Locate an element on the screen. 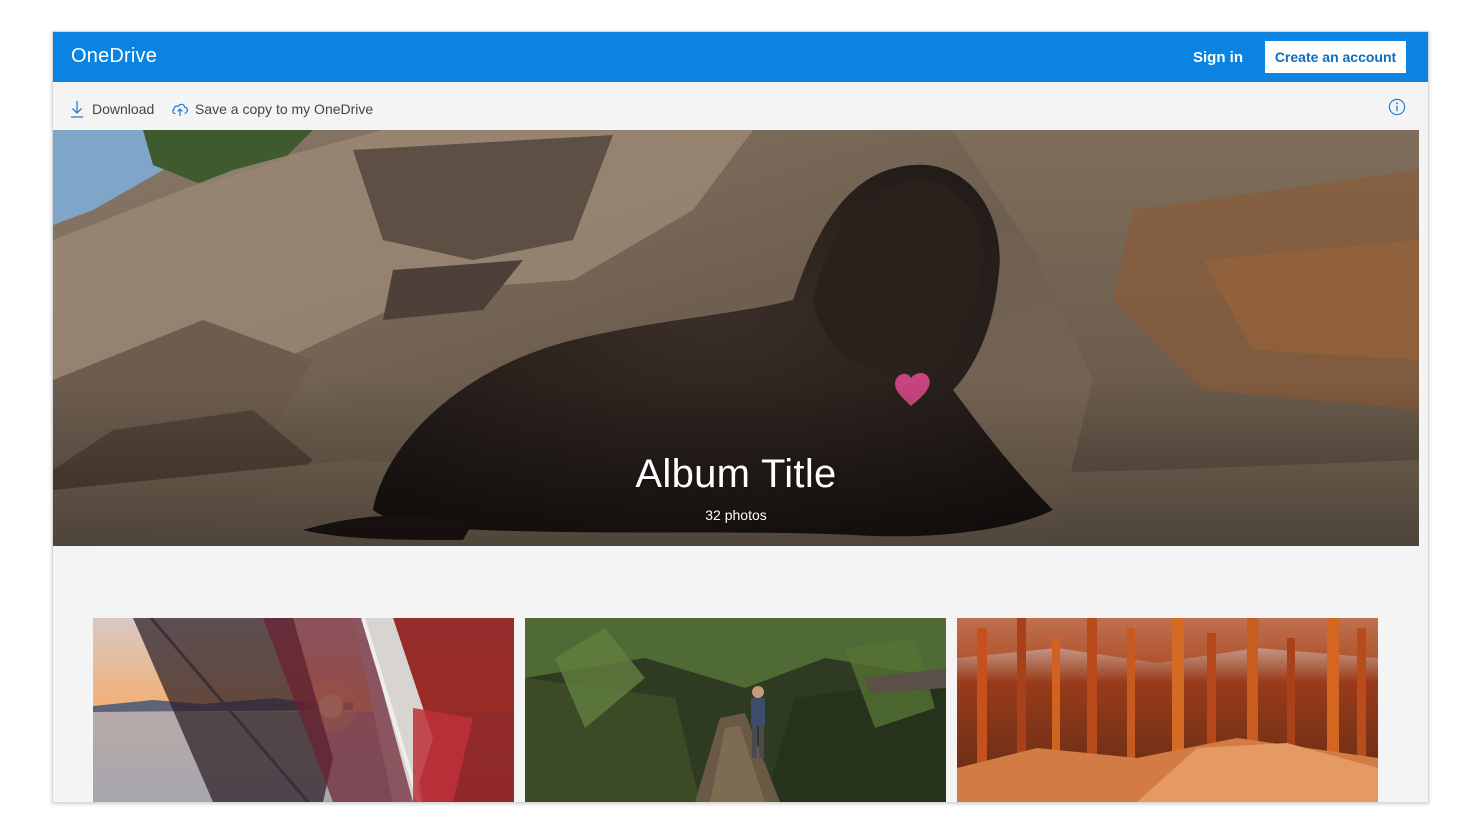 The width and height of the screenshot is (1478, 832). album-title: Album Title is located at coordinates (736, 474).